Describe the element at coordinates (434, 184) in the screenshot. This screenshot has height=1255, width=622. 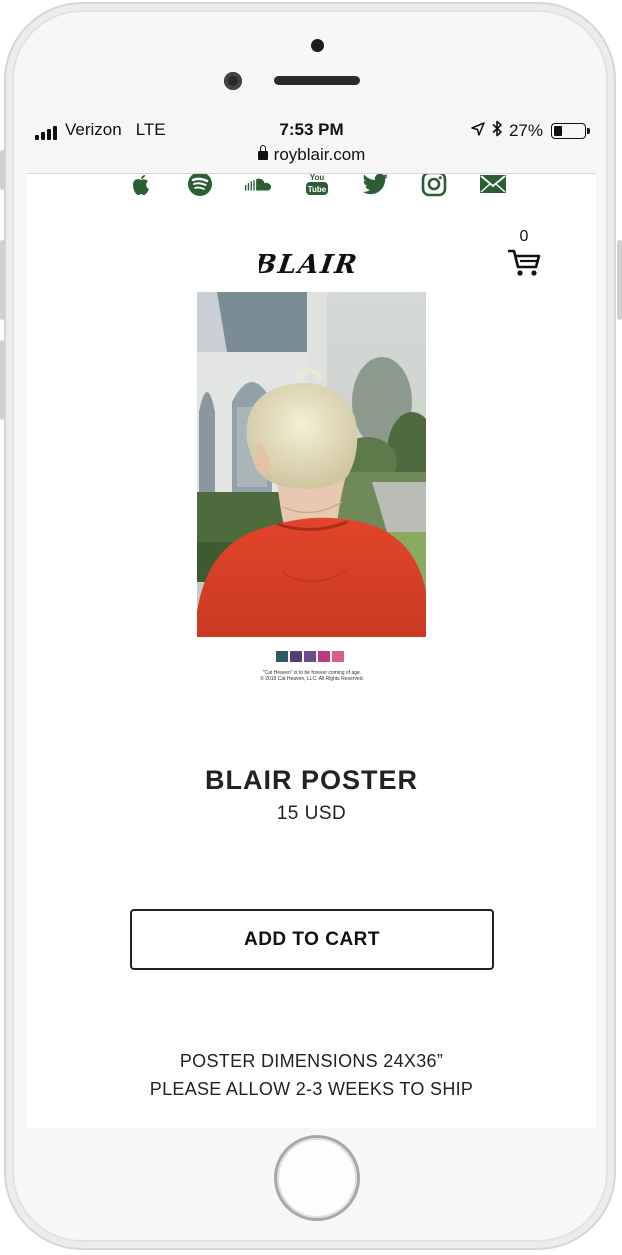
I see `instagram-icon` at that location.